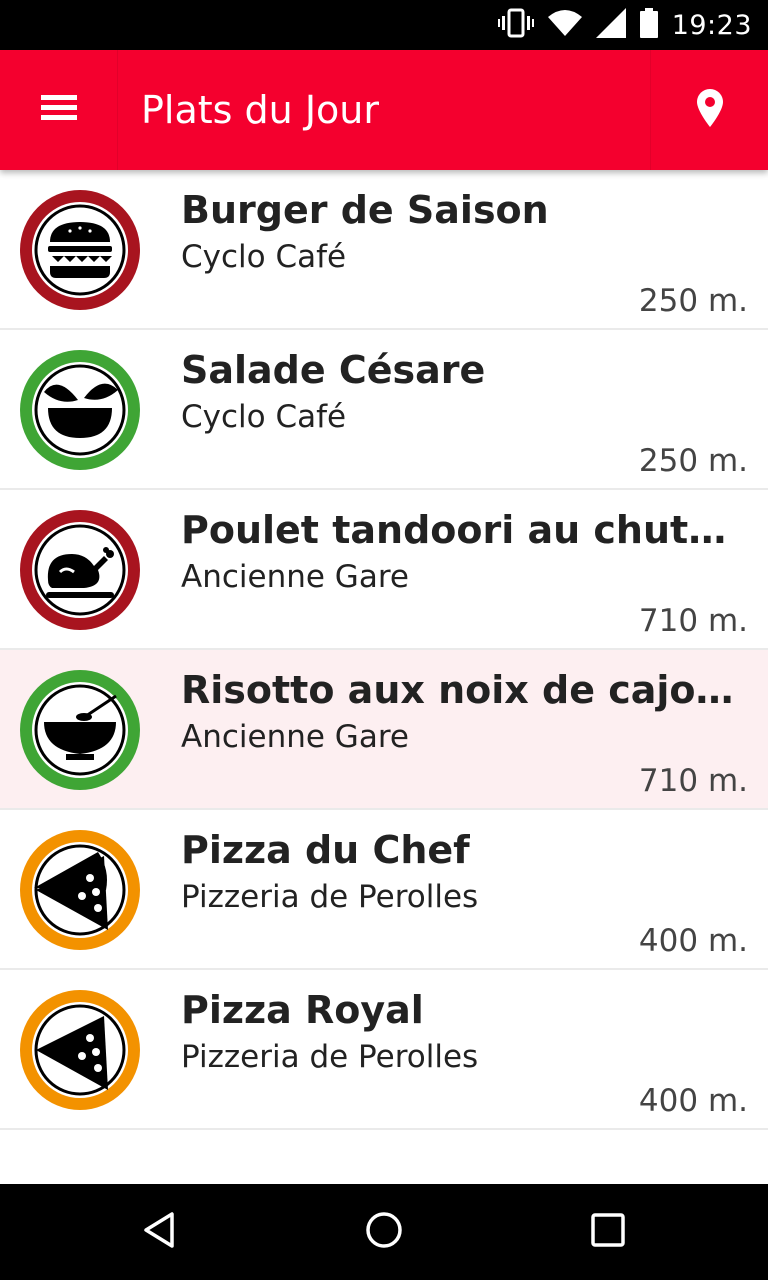  I want to click on menu-button, so click(59, 110).